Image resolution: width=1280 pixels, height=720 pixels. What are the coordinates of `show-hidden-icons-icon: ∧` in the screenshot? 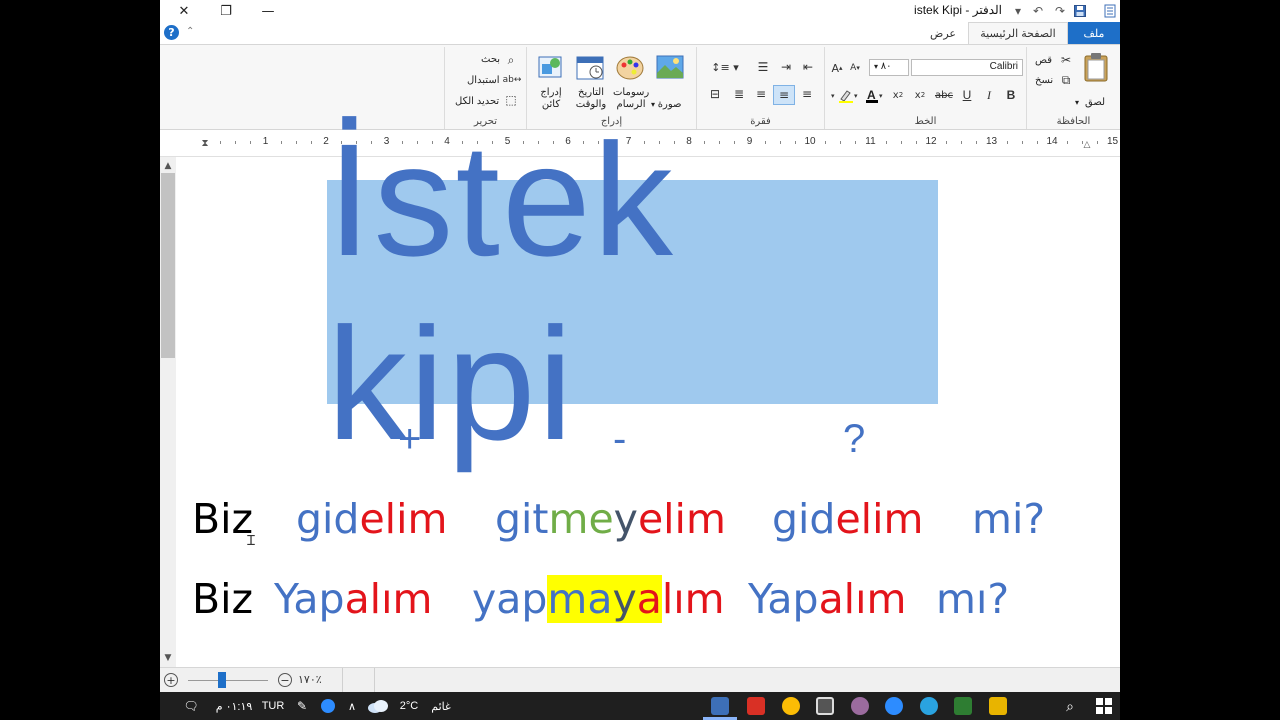 It's located at (352, 706).